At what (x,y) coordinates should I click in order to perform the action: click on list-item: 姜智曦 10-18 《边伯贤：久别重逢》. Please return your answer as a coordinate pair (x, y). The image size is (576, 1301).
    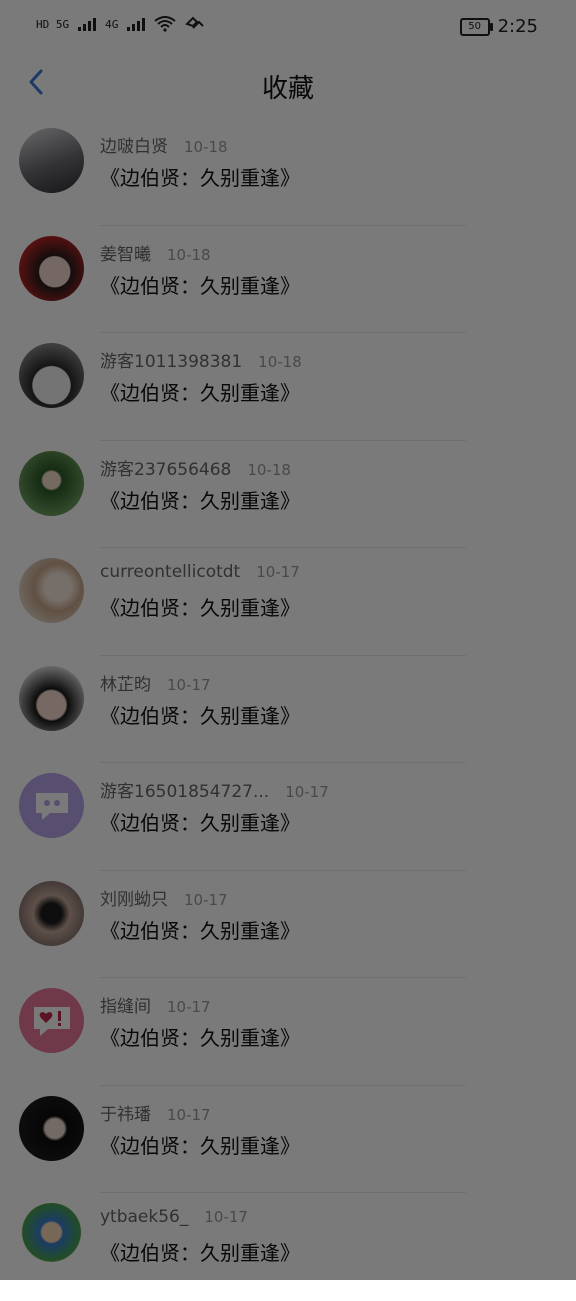
    Looking at the image, I should click on (288, 279).